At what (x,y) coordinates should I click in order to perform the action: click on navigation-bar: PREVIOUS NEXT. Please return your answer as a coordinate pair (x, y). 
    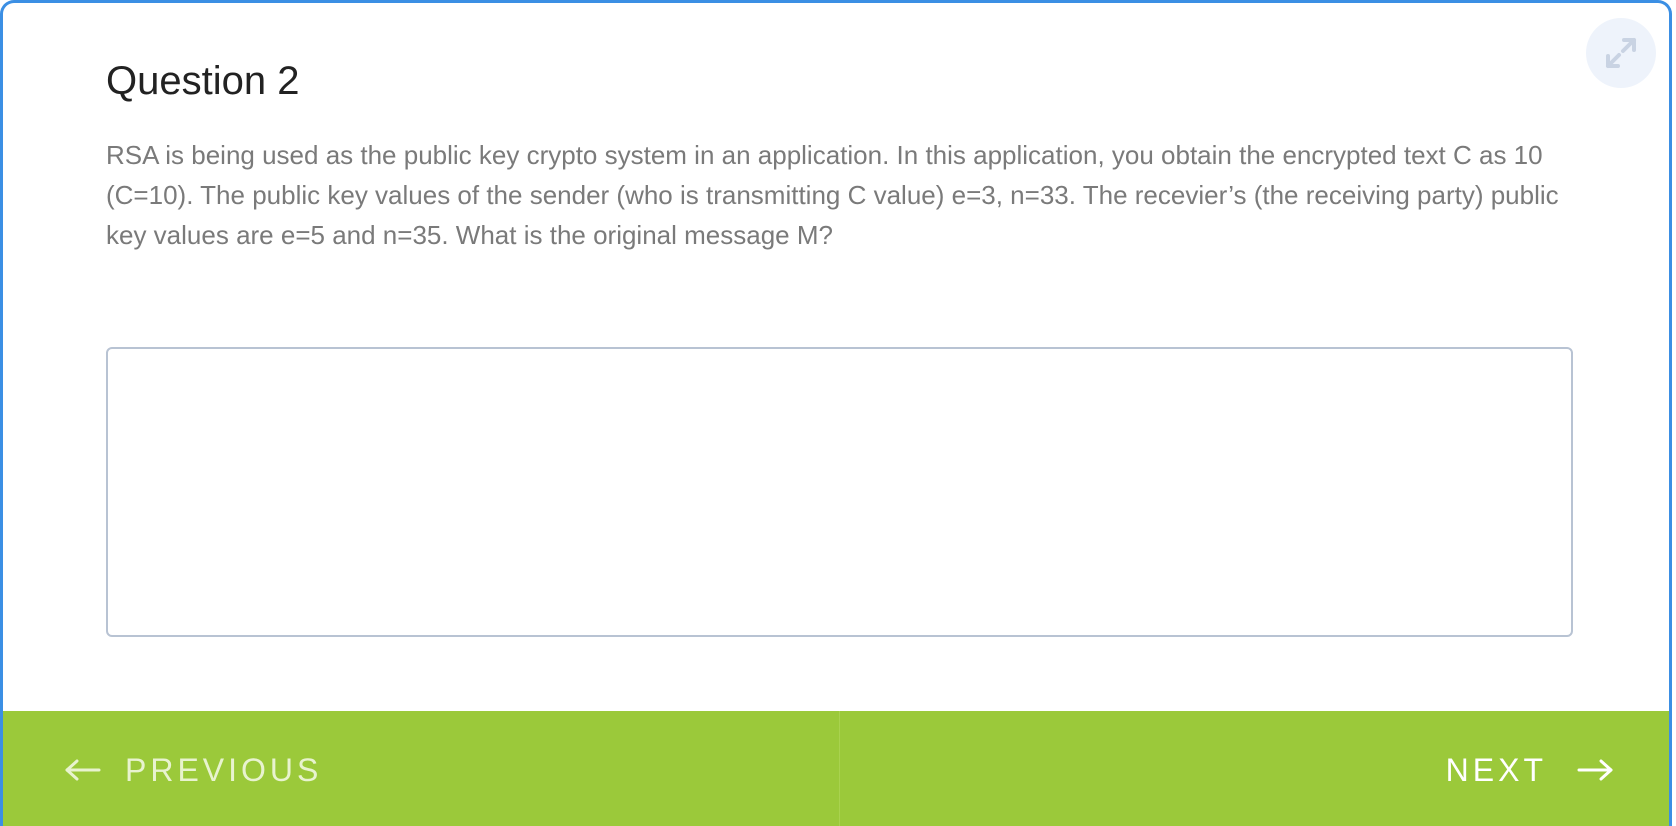
    Looking at the image, I should click on (836, 768).